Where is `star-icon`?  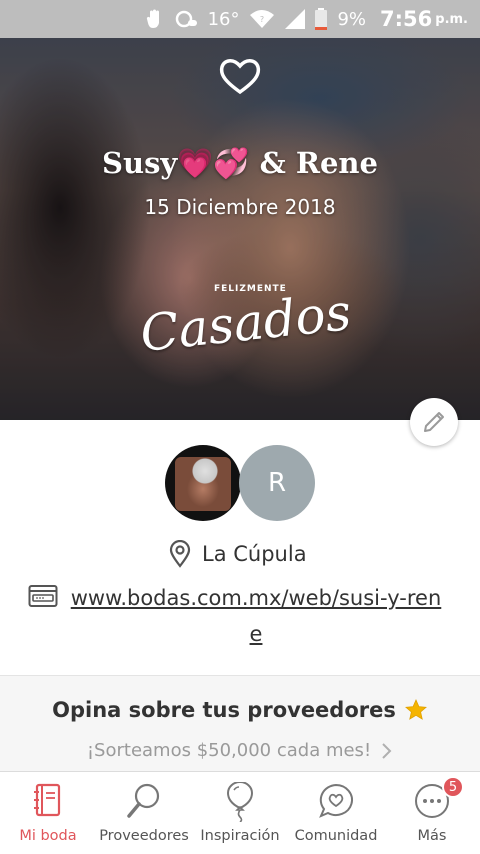
star-icon is located at coordinates (415, 709).